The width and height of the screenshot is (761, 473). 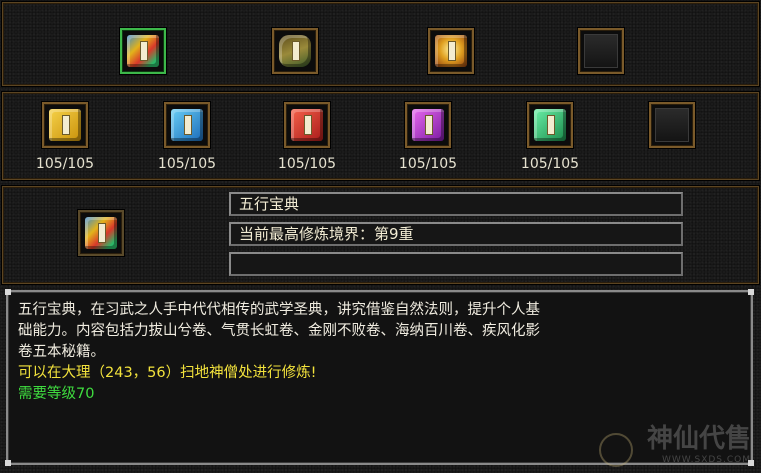 I want to click on description-line: 础能力。内容包括力拔山兮卷、气贯长虹卷、金刚不败卷、海纳百川卷、疾风化影, so click(x=279, y=331).